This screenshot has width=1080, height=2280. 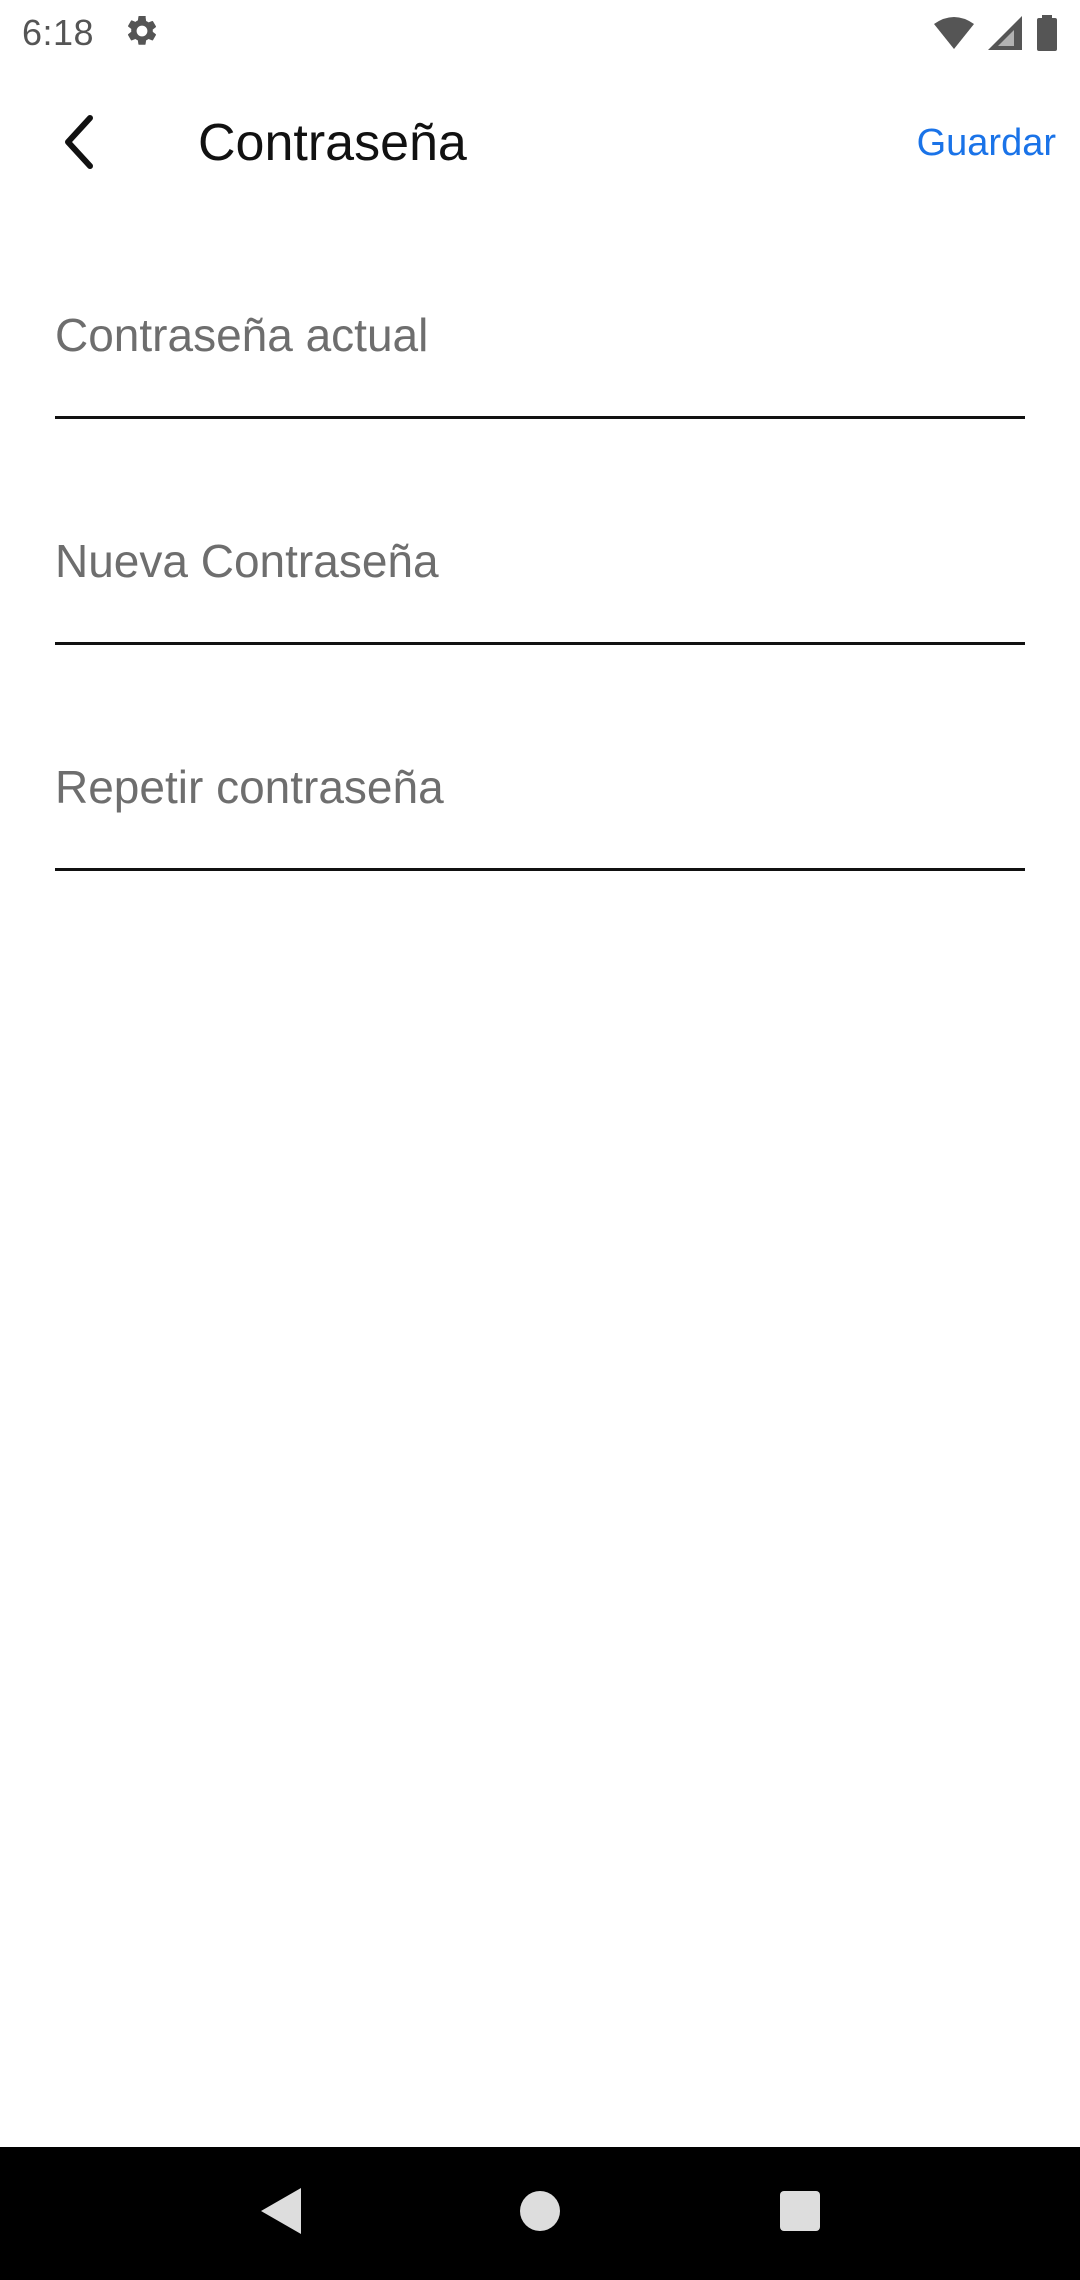 I want to click on settings-gear-icon, so click(x=142, y=33).